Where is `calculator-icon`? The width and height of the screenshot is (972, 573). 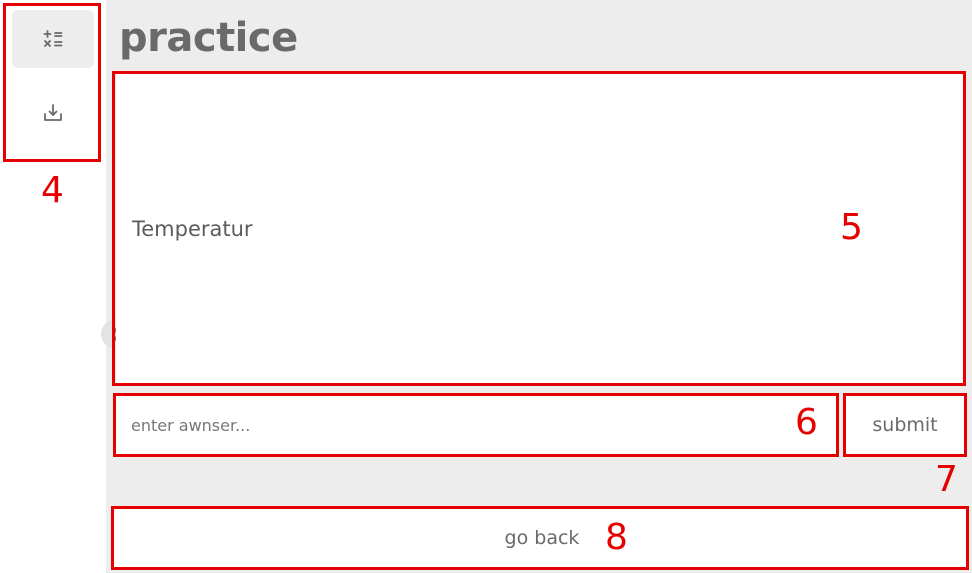 calculator-icon is located at coordinates (53, 38).